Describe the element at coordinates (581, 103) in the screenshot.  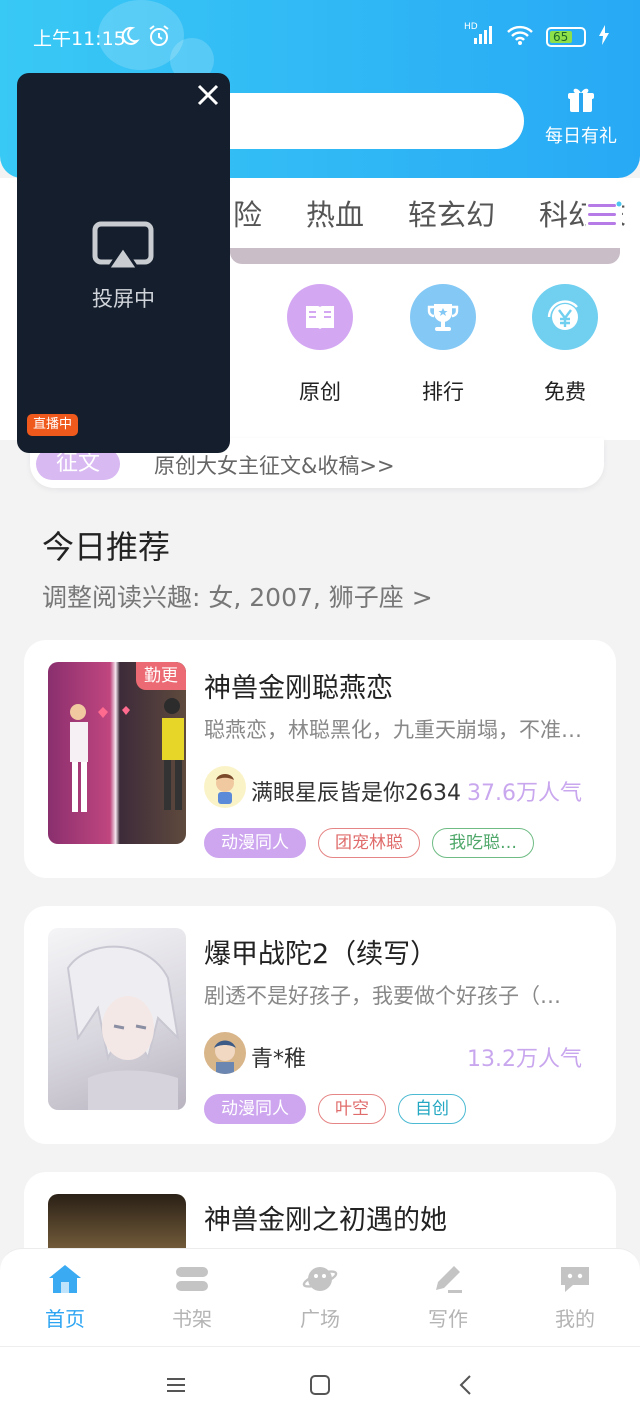
I see `gift-icon` at that location.